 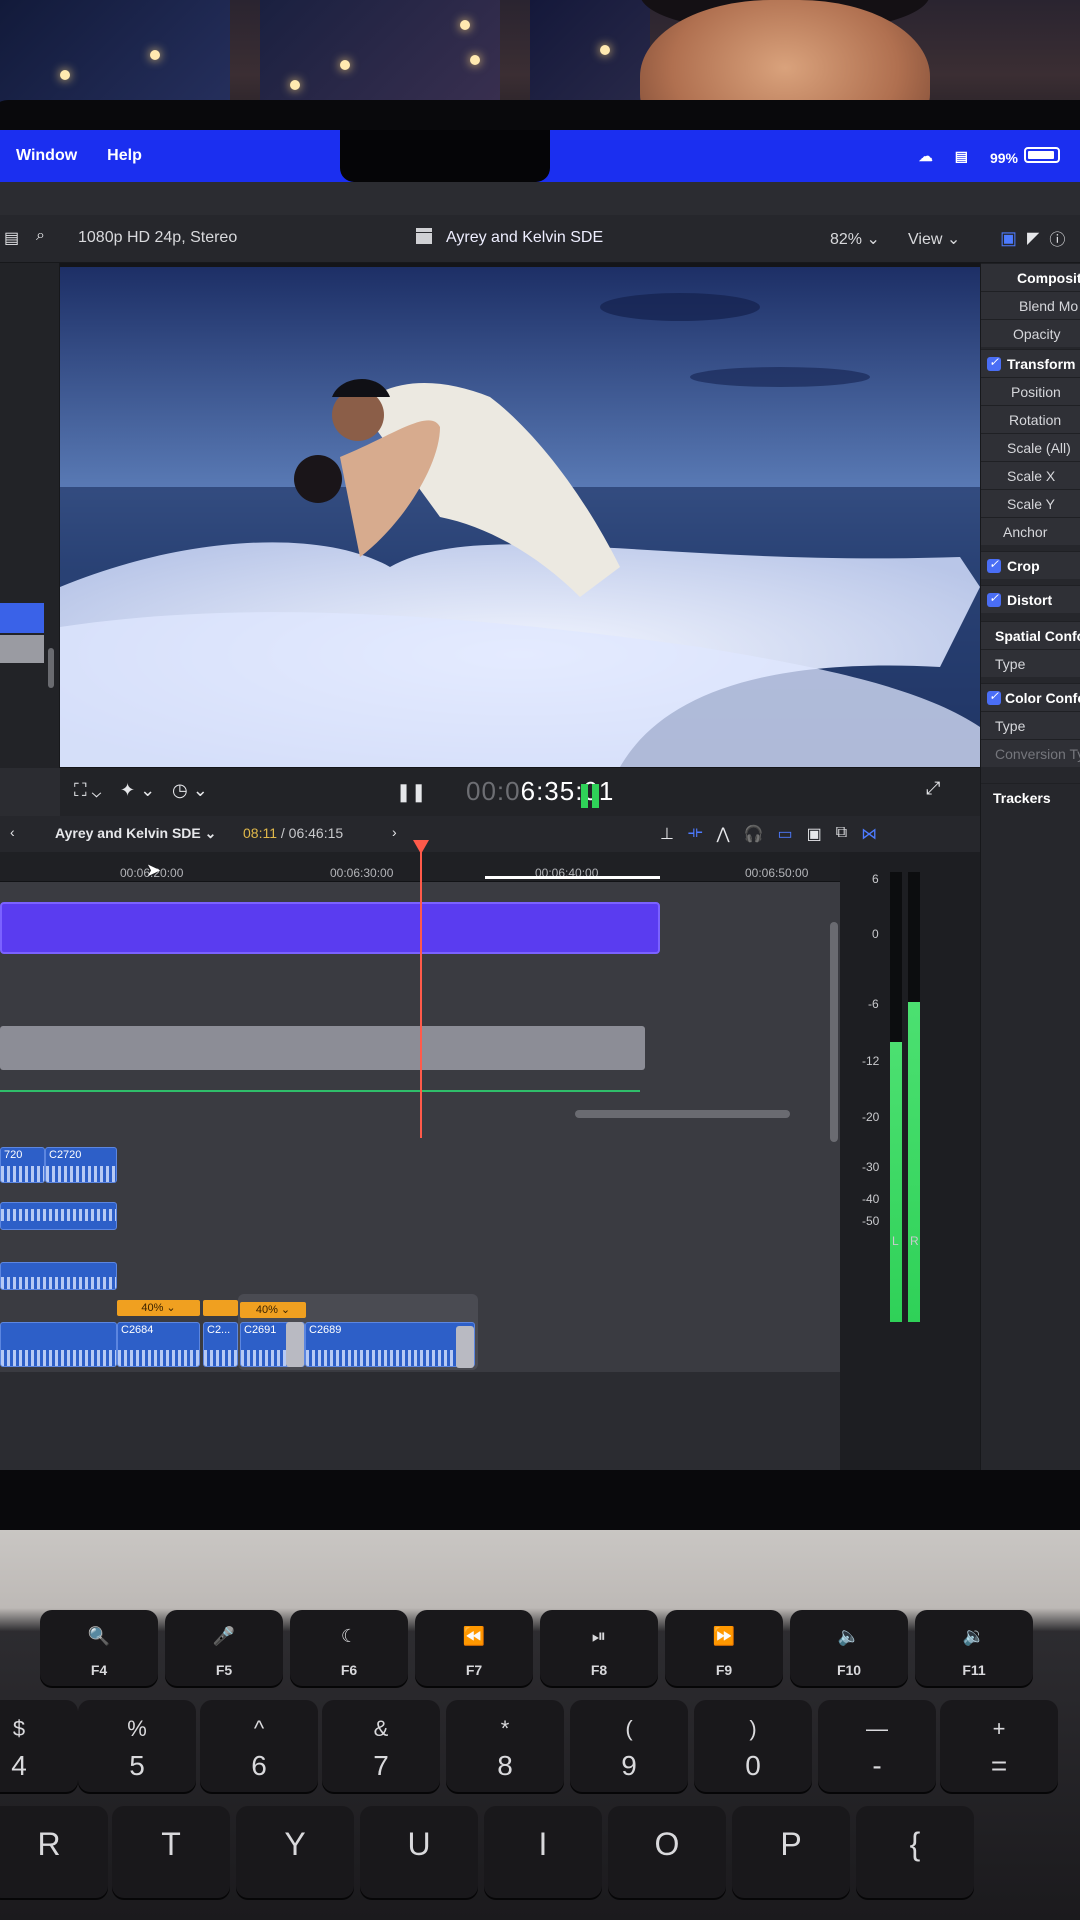 I want to click on key-0: ) 0, so click(x=753, y=1746).